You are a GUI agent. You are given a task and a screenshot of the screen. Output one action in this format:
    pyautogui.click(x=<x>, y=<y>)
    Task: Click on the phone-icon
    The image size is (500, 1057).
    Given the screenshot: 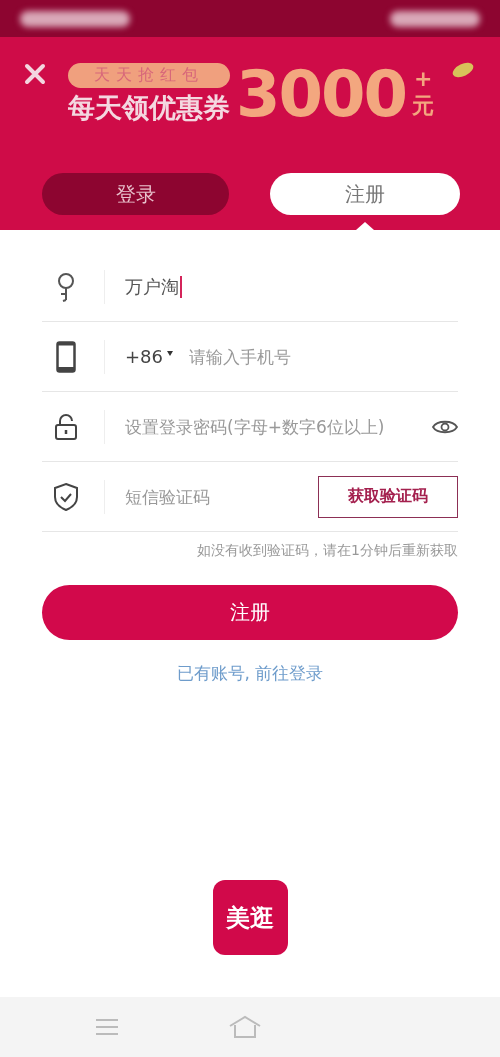 What is the action you would take?
    pyautogui.click(x=66, y=356)
    